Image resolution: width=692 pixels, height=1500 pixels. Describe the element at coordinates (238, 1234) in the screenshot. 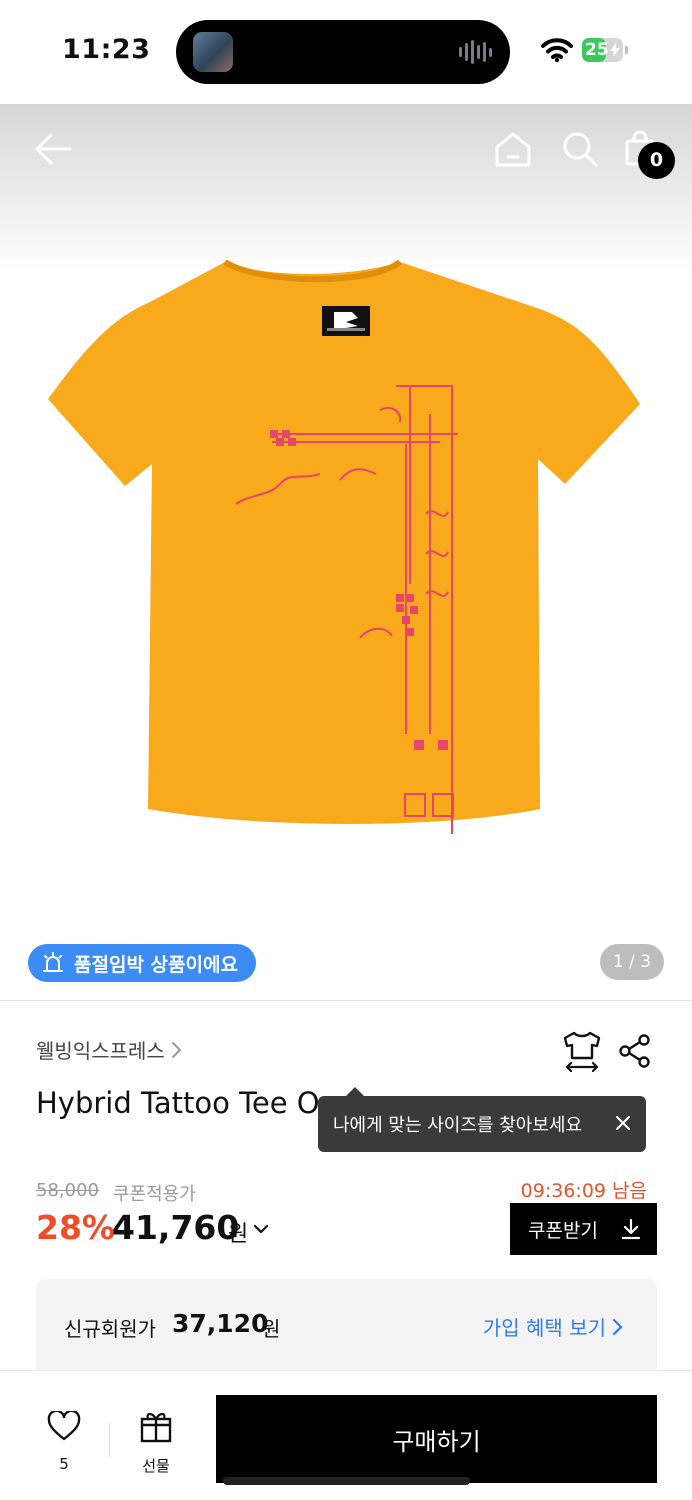

I see `currency-unit: 원` at that location.